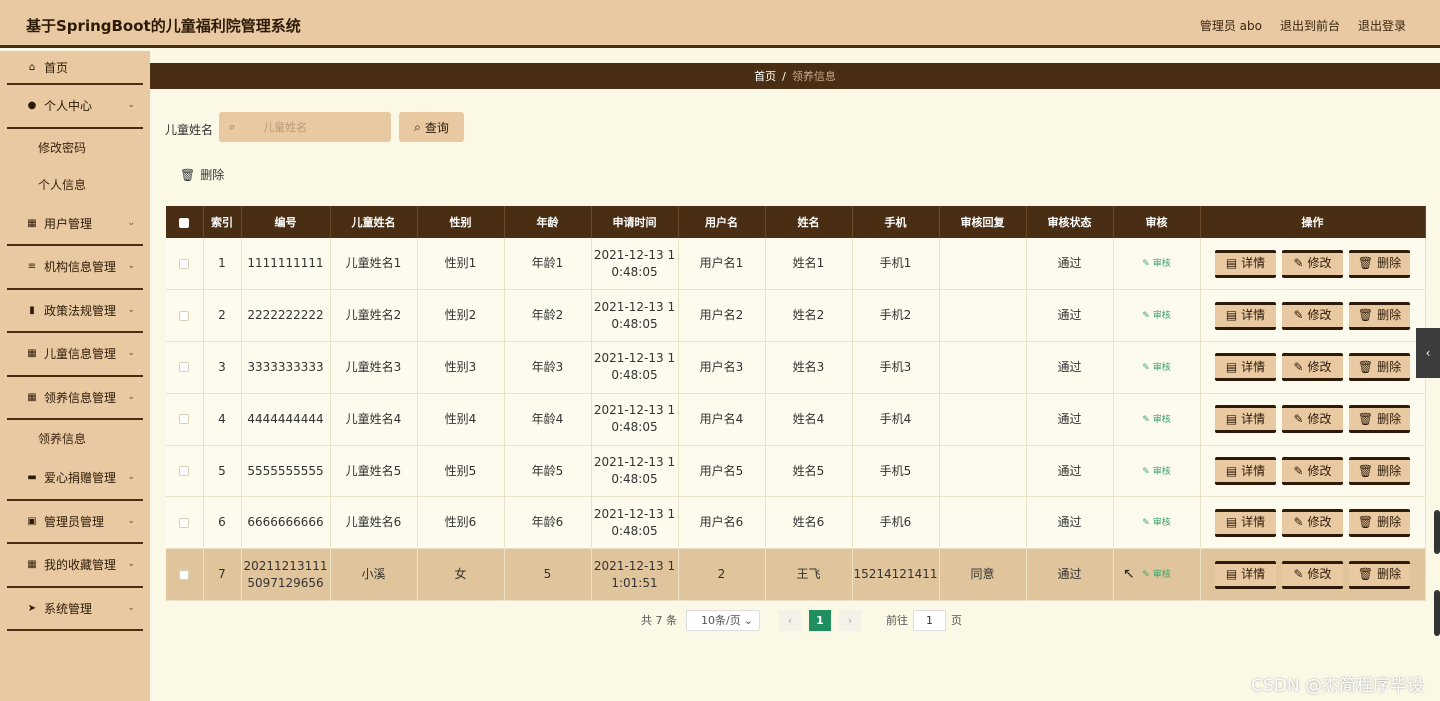 Image resolution: width=1440 pixels, height=701 pixels. Describe the element at coordinates (897, 620) in the screenshot. I see `goto-label: 前往` at that location.